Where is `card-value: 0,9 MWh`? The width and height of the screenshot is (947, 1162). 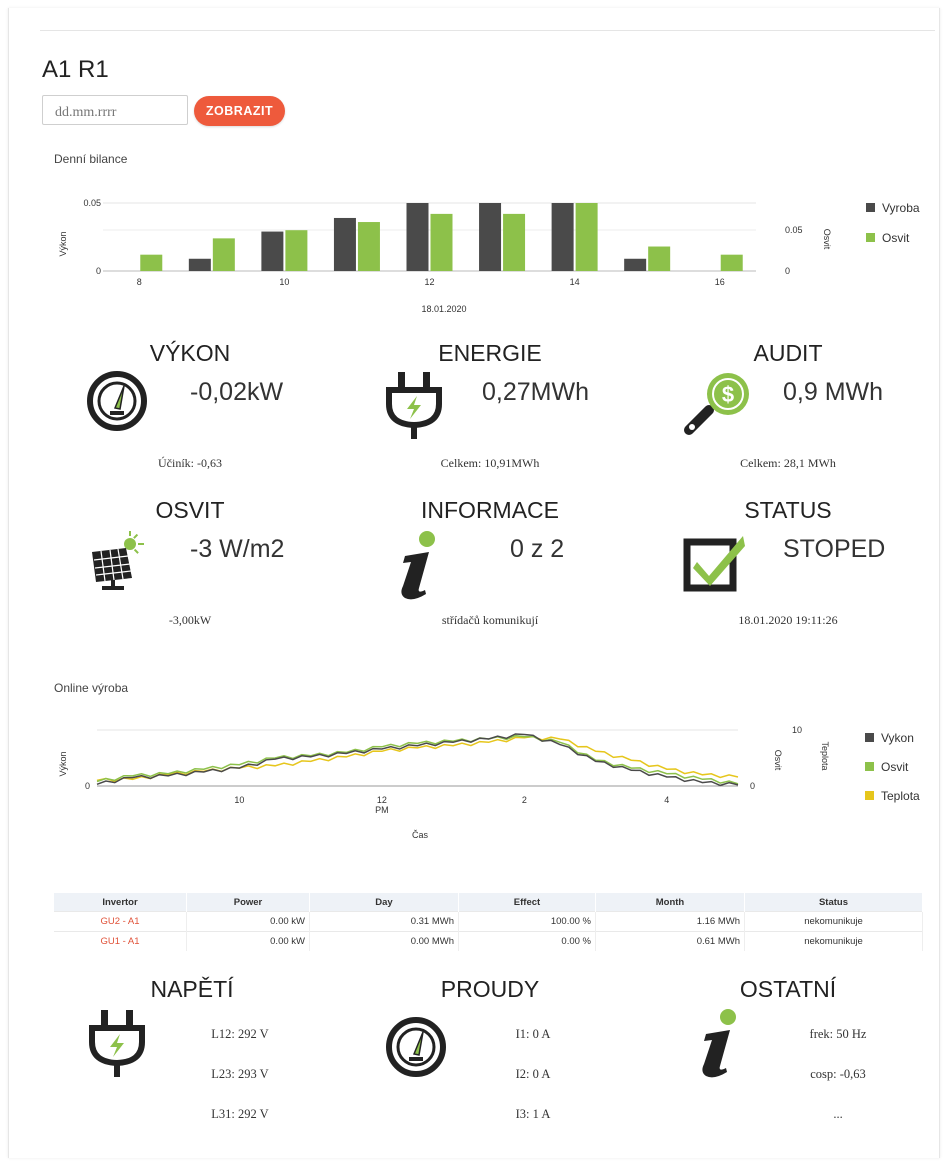
card-value: 0,9 MWh is located at coordinates (833, 392).